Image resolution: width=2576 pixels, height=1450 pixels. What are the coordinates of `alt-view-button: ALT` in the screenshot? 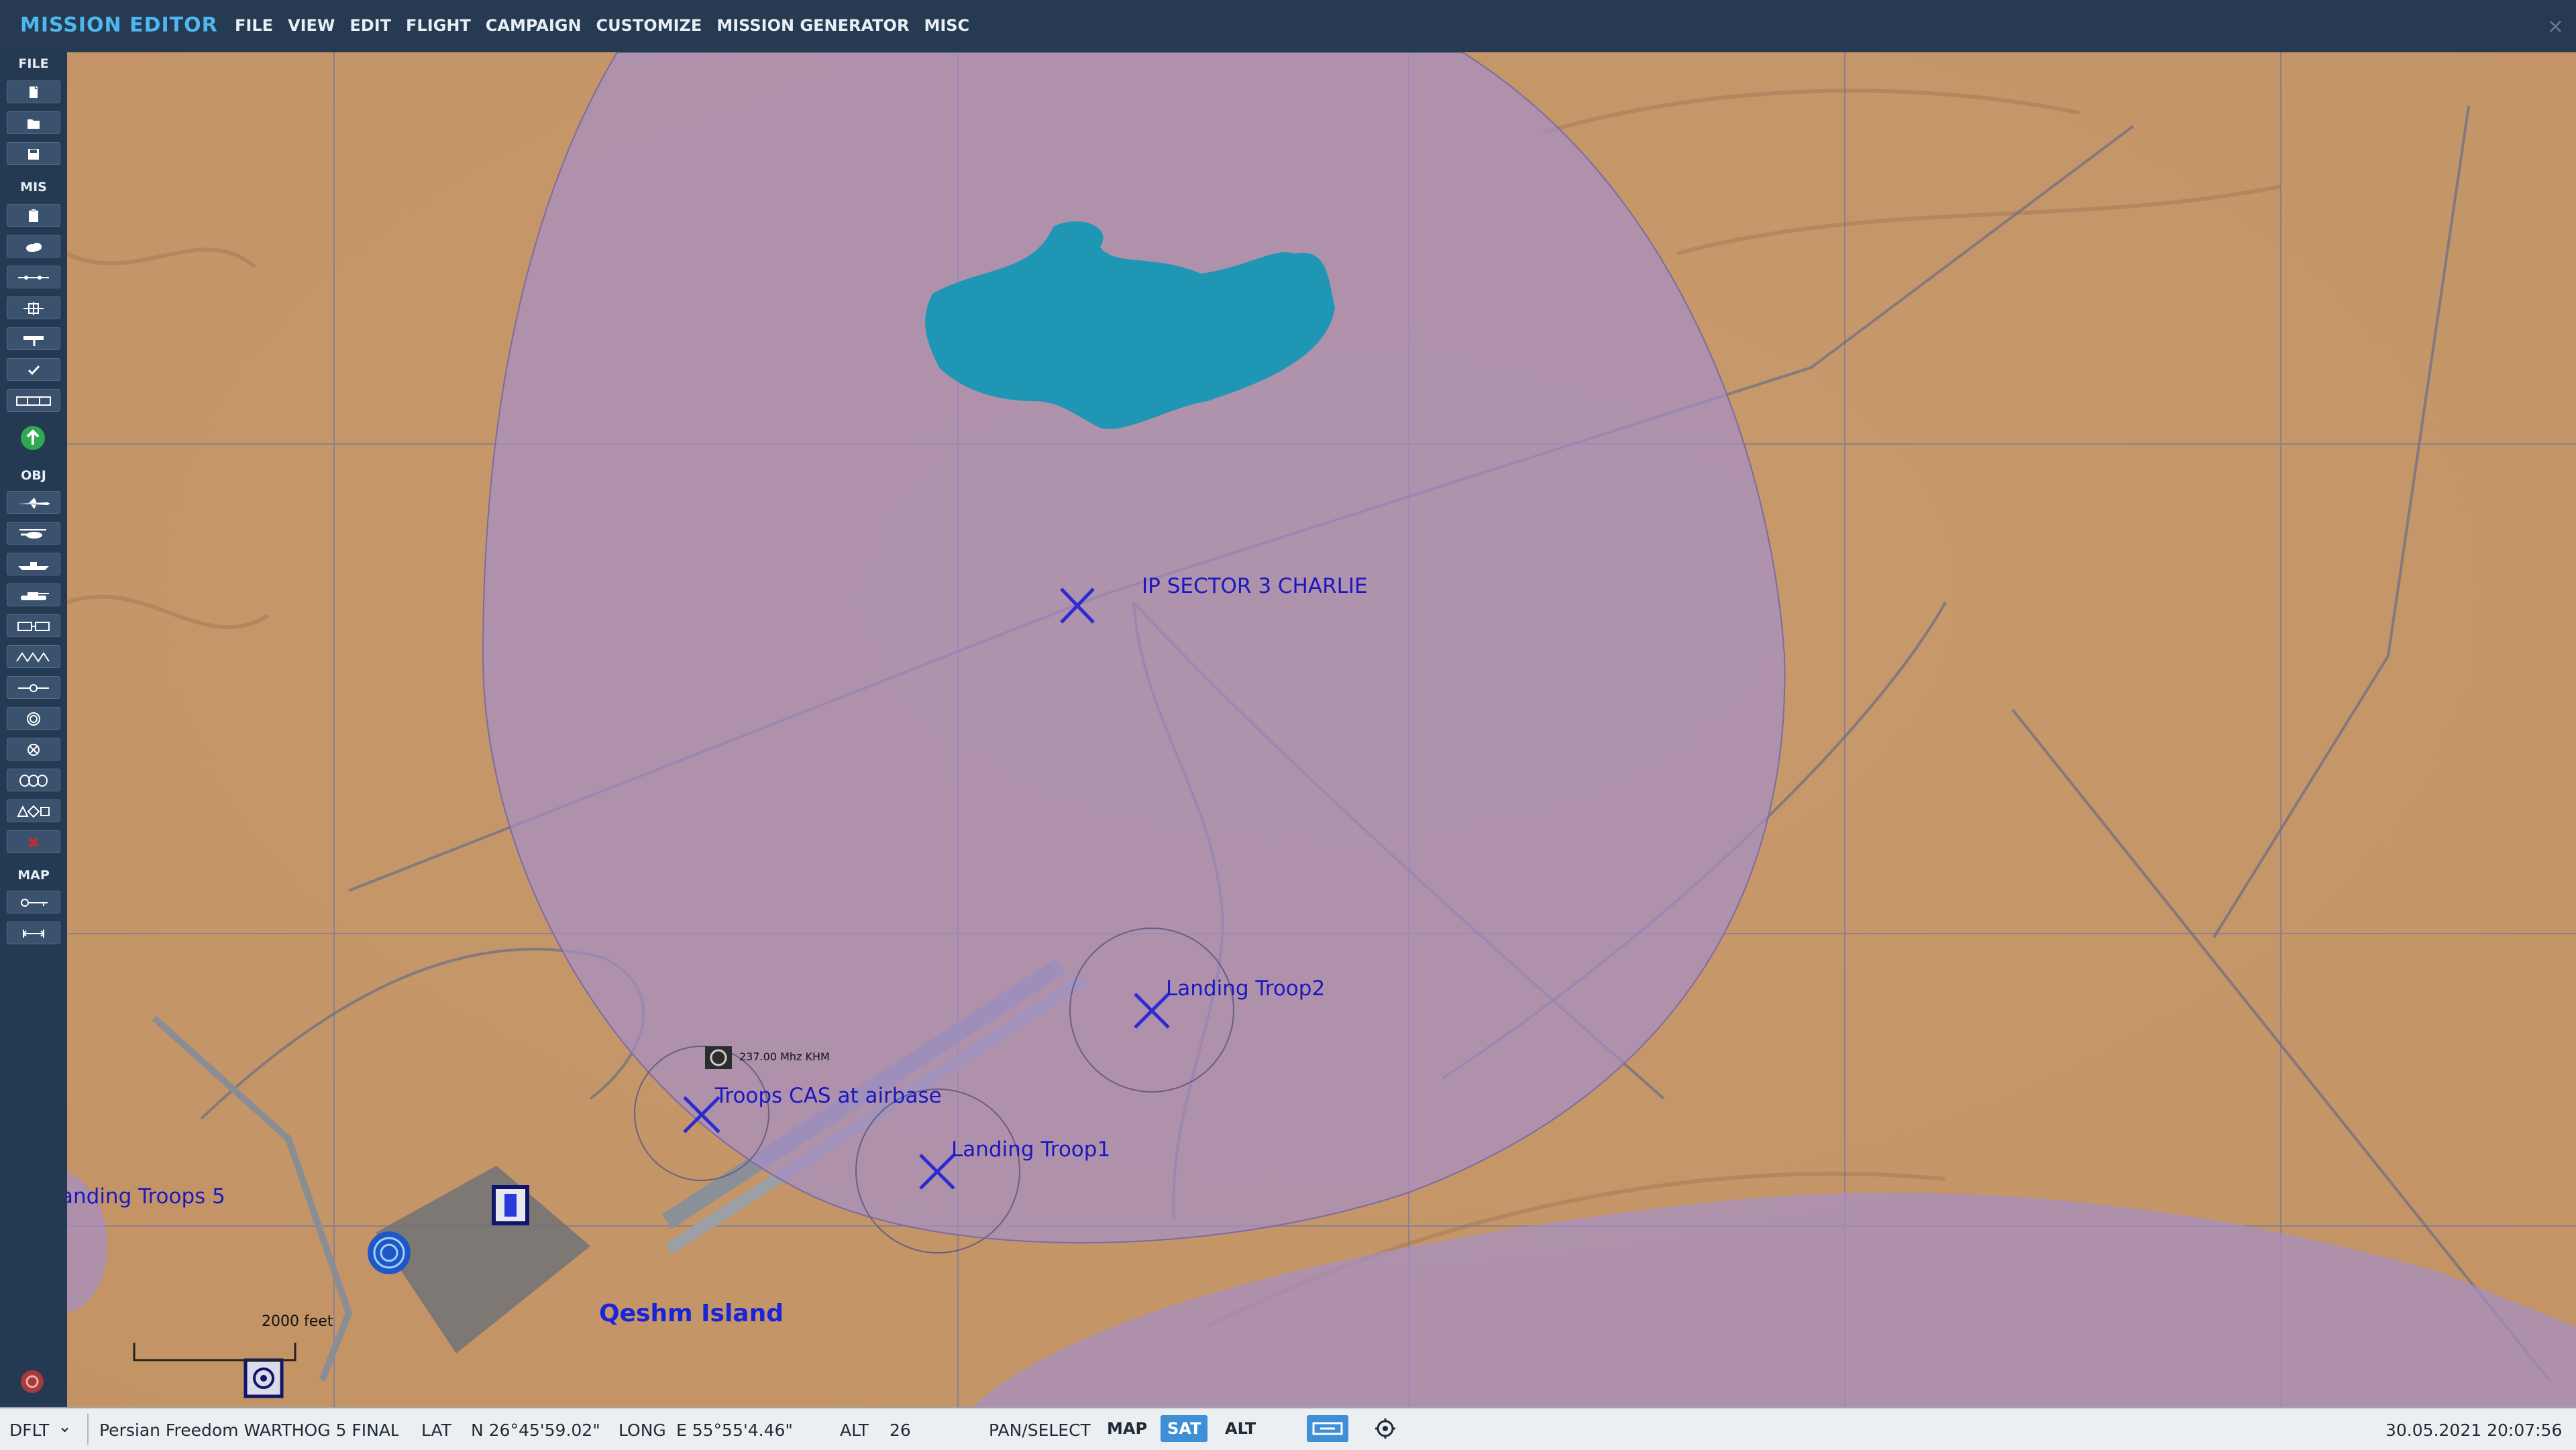 It's located at (1240, 1428).